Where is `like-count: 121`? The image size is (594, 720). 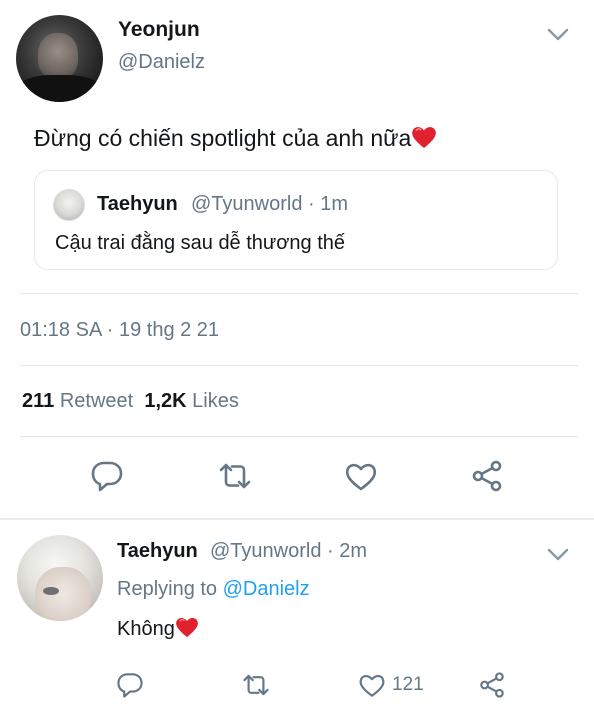 like-count: 121 is located at coordinates (408, 684).